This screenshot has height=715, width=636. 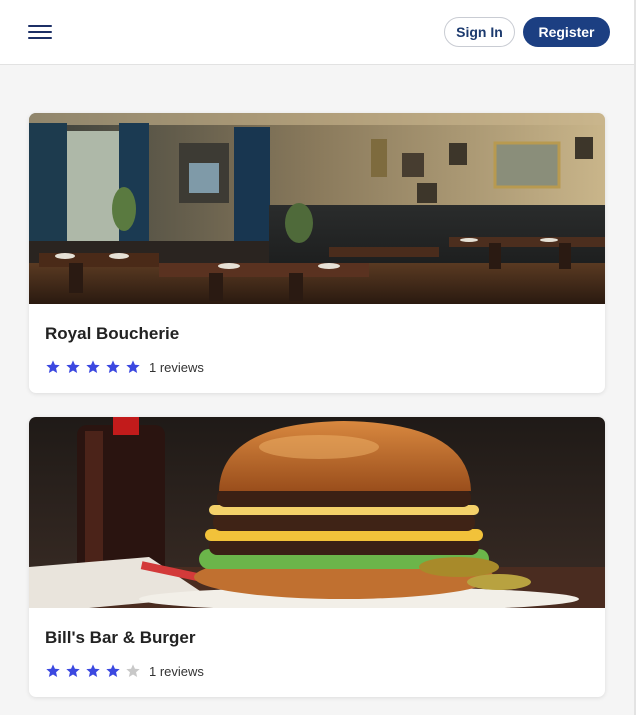 What do you see at coordinates (566, 32) in the screenshot?
I see `register-button: Register` at bounding box center [566, 32].